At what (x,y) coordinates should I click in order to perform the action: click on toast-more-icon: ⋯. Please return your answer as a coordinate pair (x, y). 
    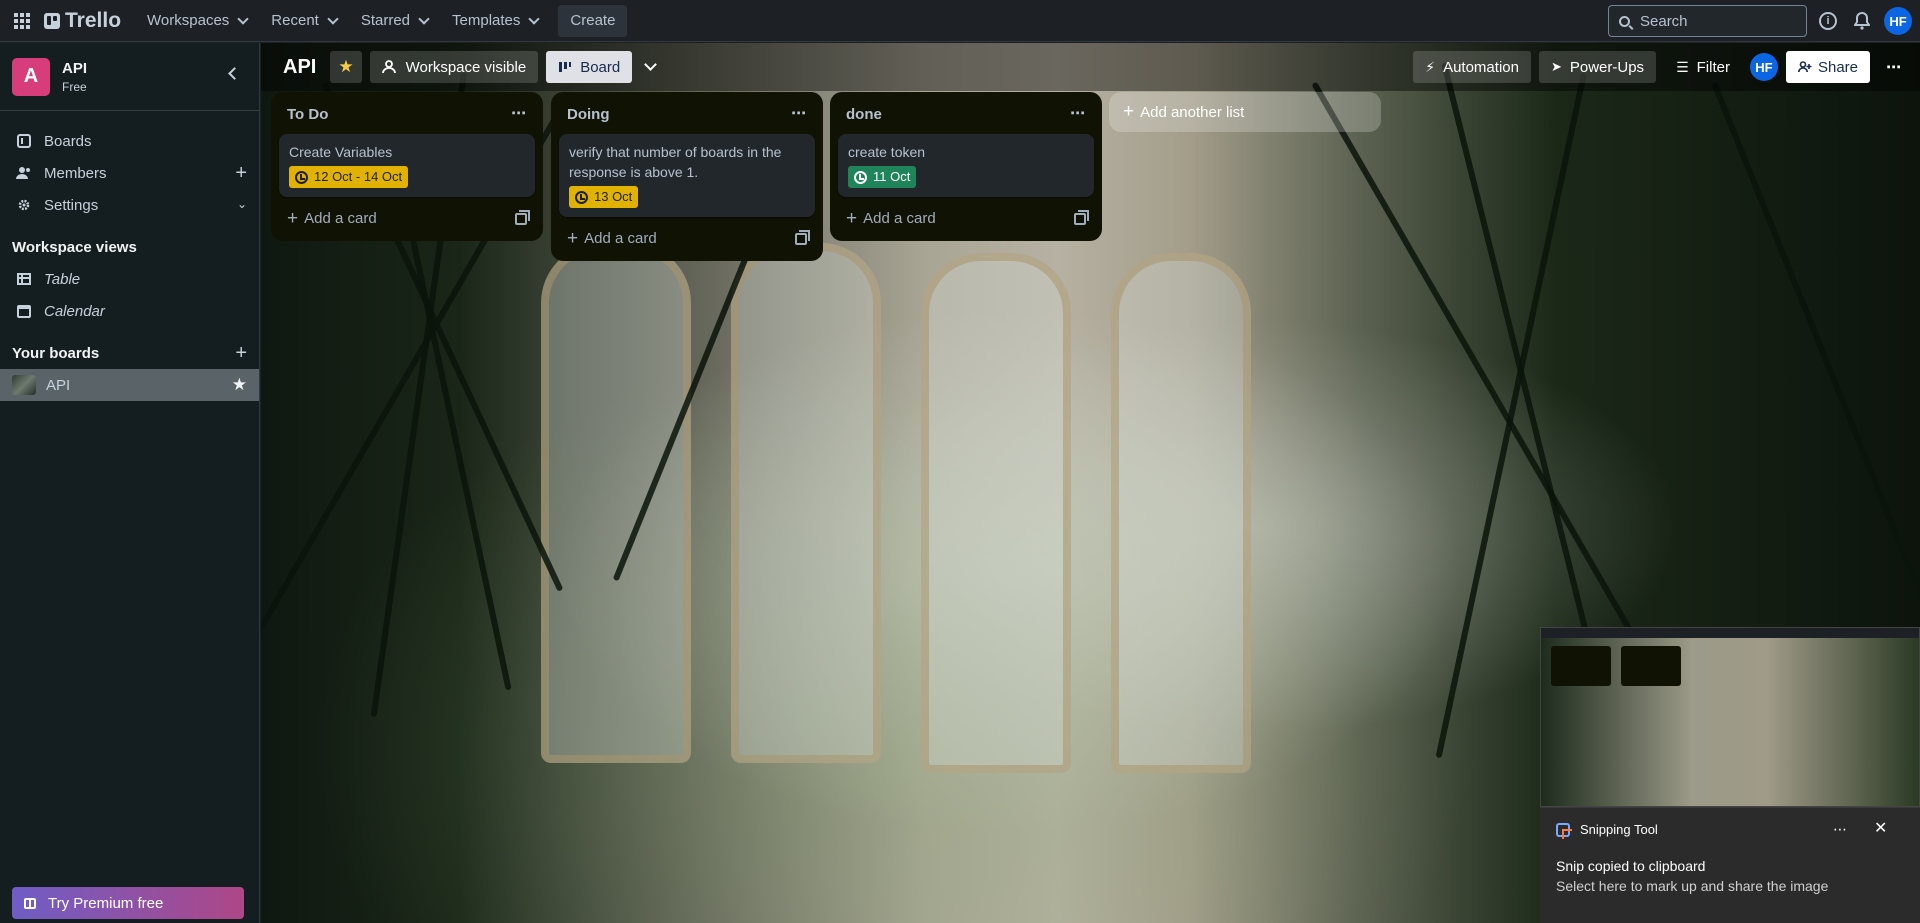
    Looking at the image, I should click on (1840, 829).